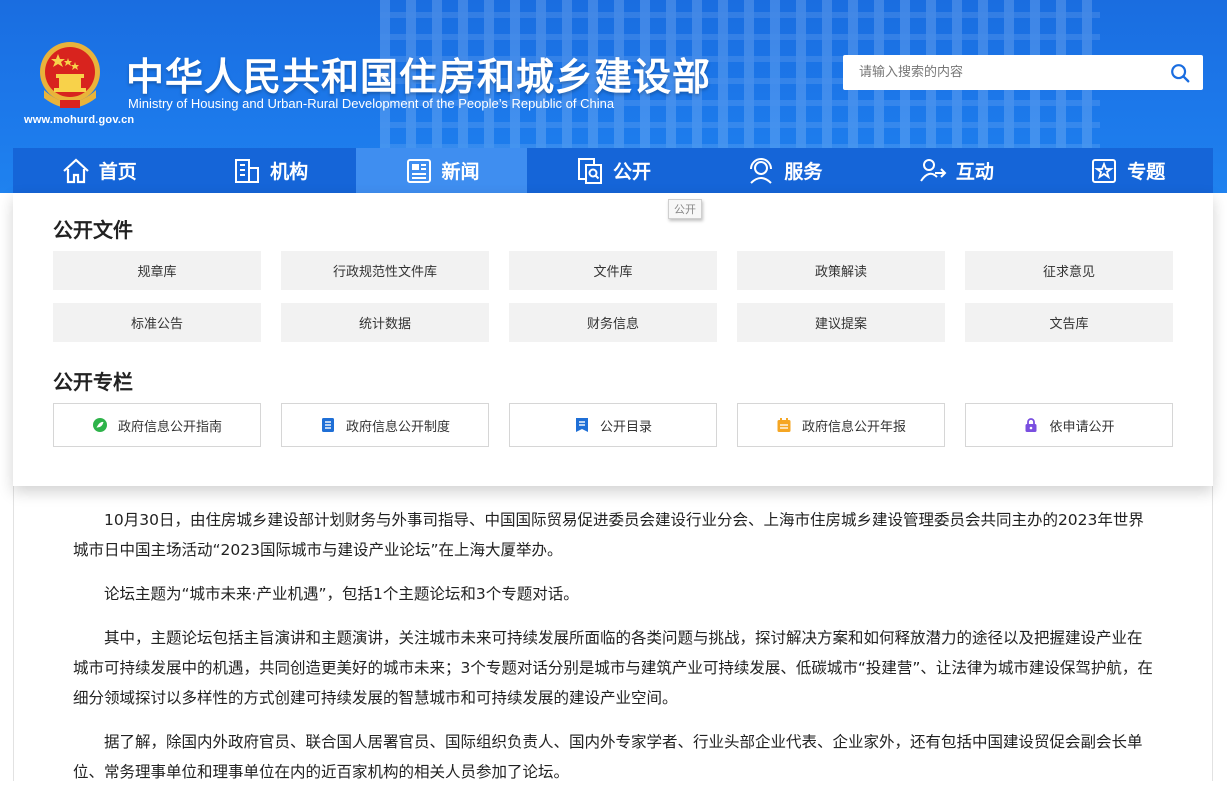 The width and height of the screenshot is (1227, 801). I want to click on documents-icon, so click(589, 170).